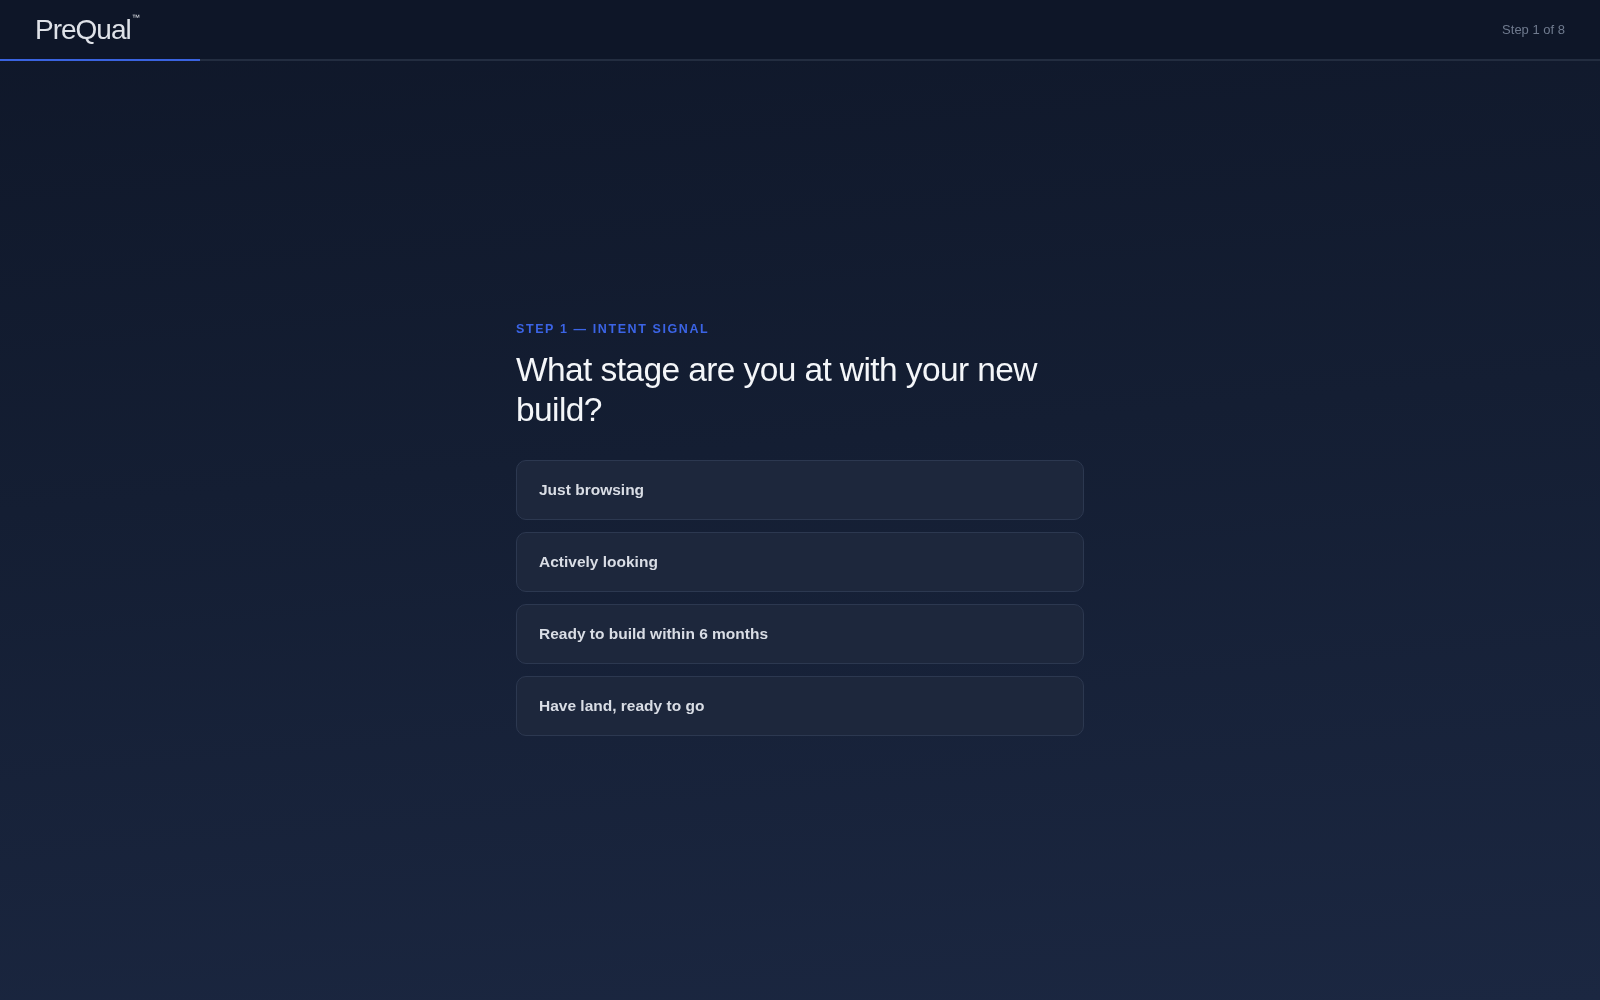  What do you see at coordinates (800, 705) in the screenshot?
I see `answer-option: Have land, ready to go` at bounding box center [800, 705].